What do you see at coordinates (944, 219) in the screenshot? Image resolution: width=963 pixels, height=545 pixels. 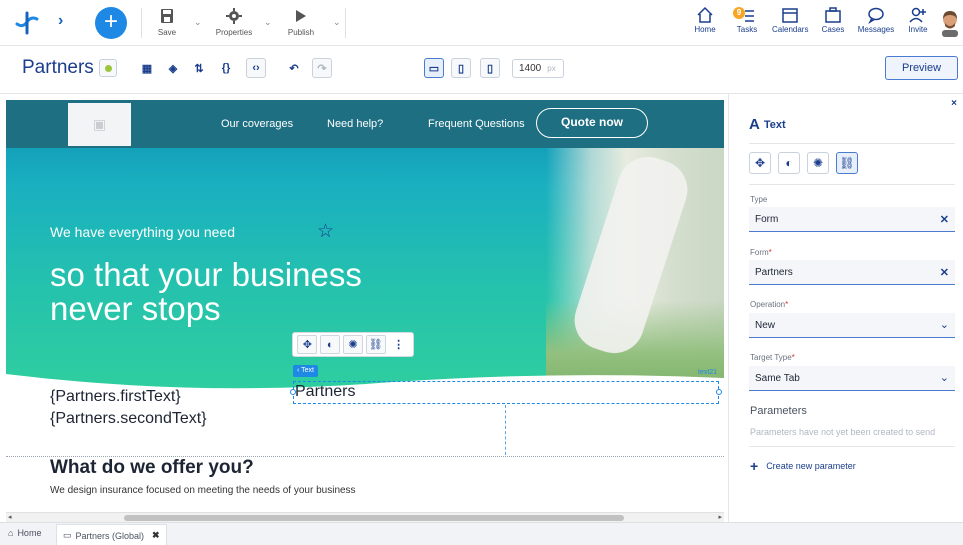 I see `clear-type-icon: ✕` at bounding box center [944, 219].